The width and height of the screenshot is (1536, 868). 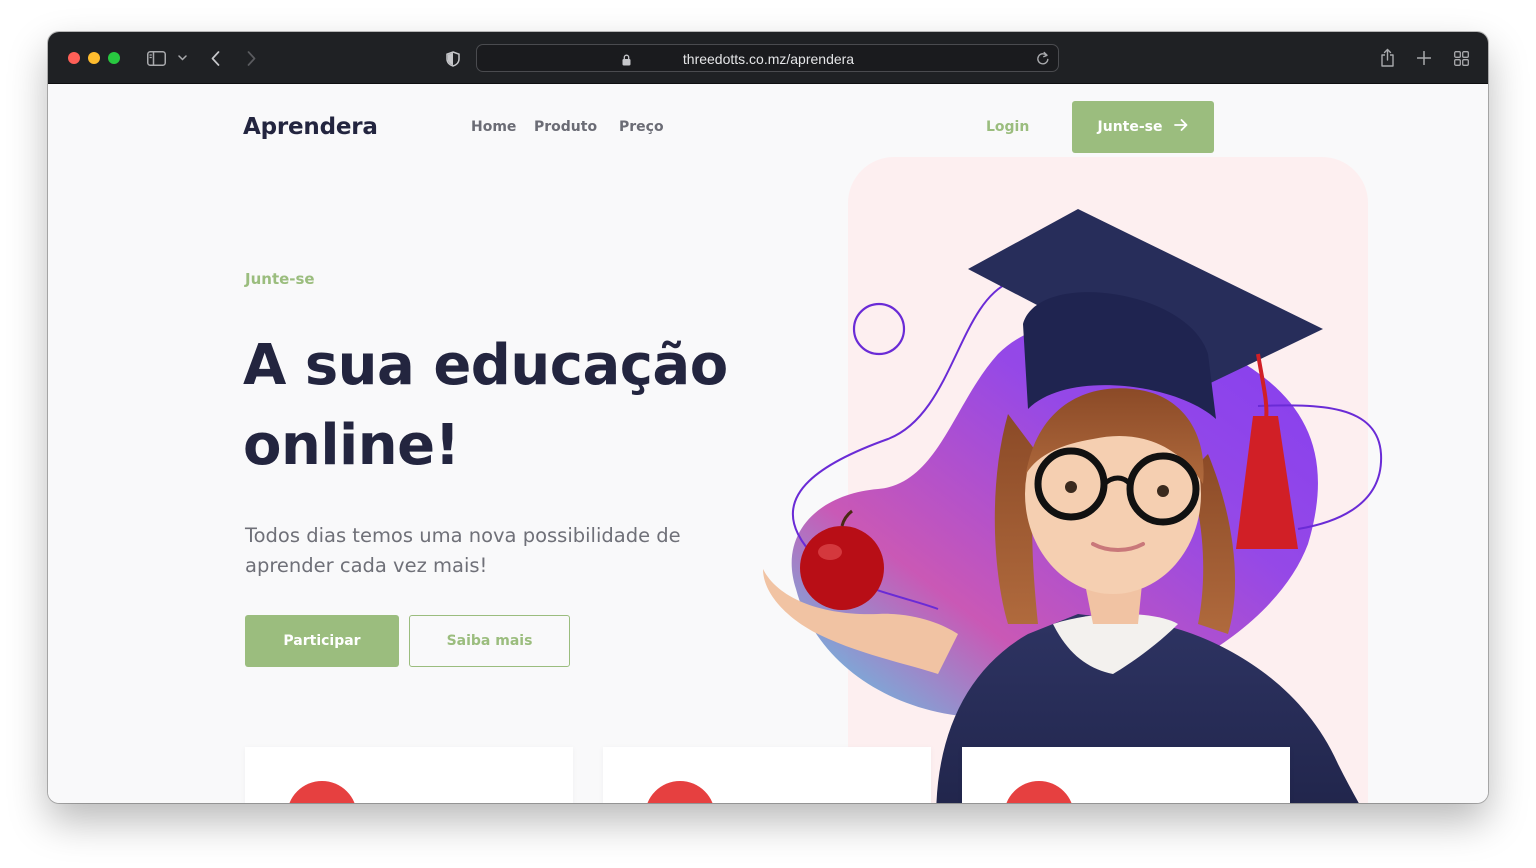 What do you see at coordinates (1424, 58) in the screenshot?
I see `plus-icon` at bounding box center [1424, 58].